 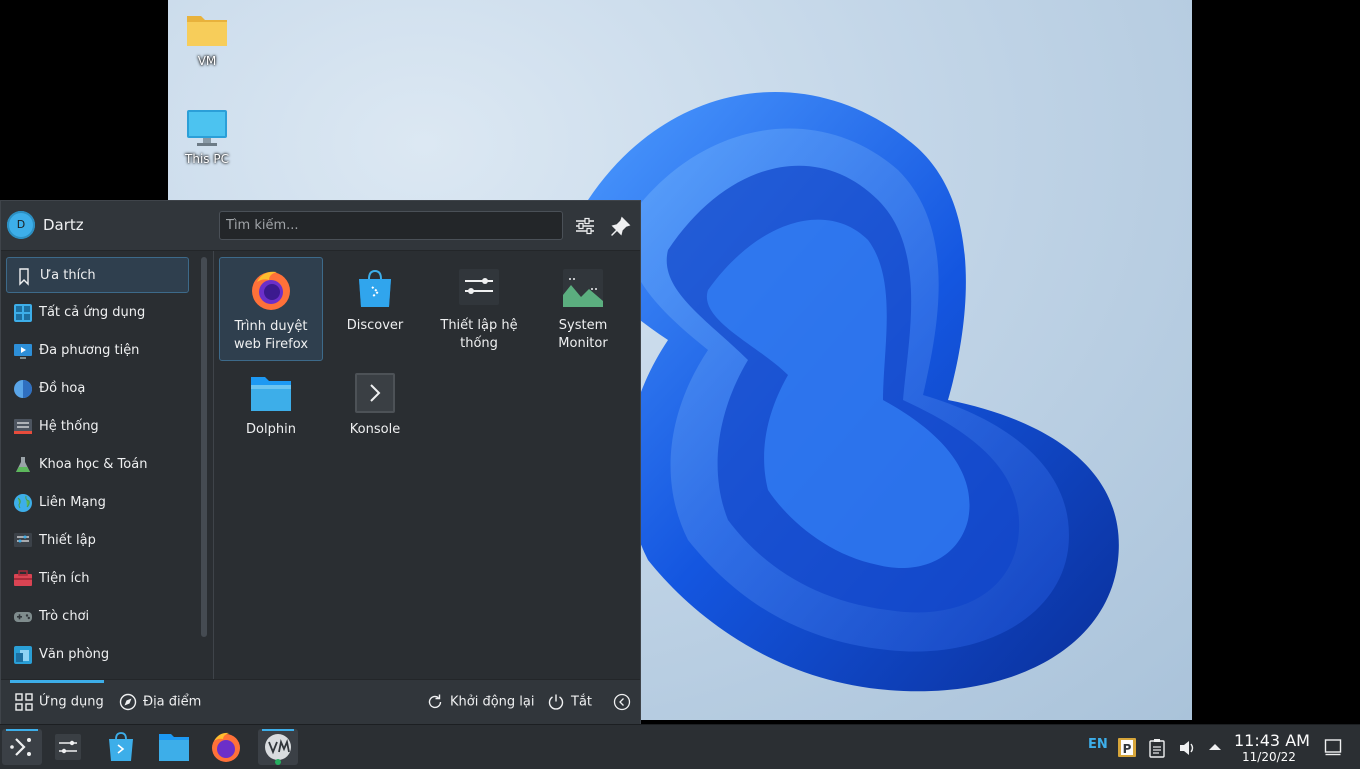 I want to click on restart-label: Khởi động lại, so click(x=492, y=702).